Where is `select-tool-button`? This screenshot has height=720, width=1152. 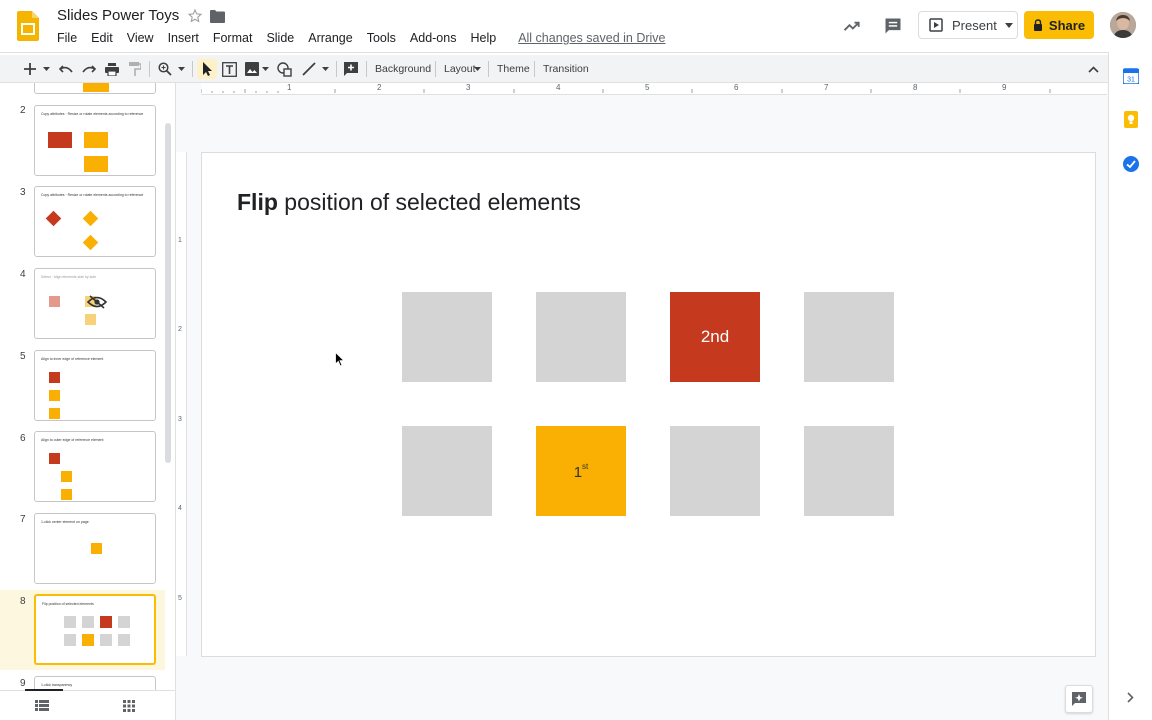 select-tool-button is located at coordinates (207, 69).